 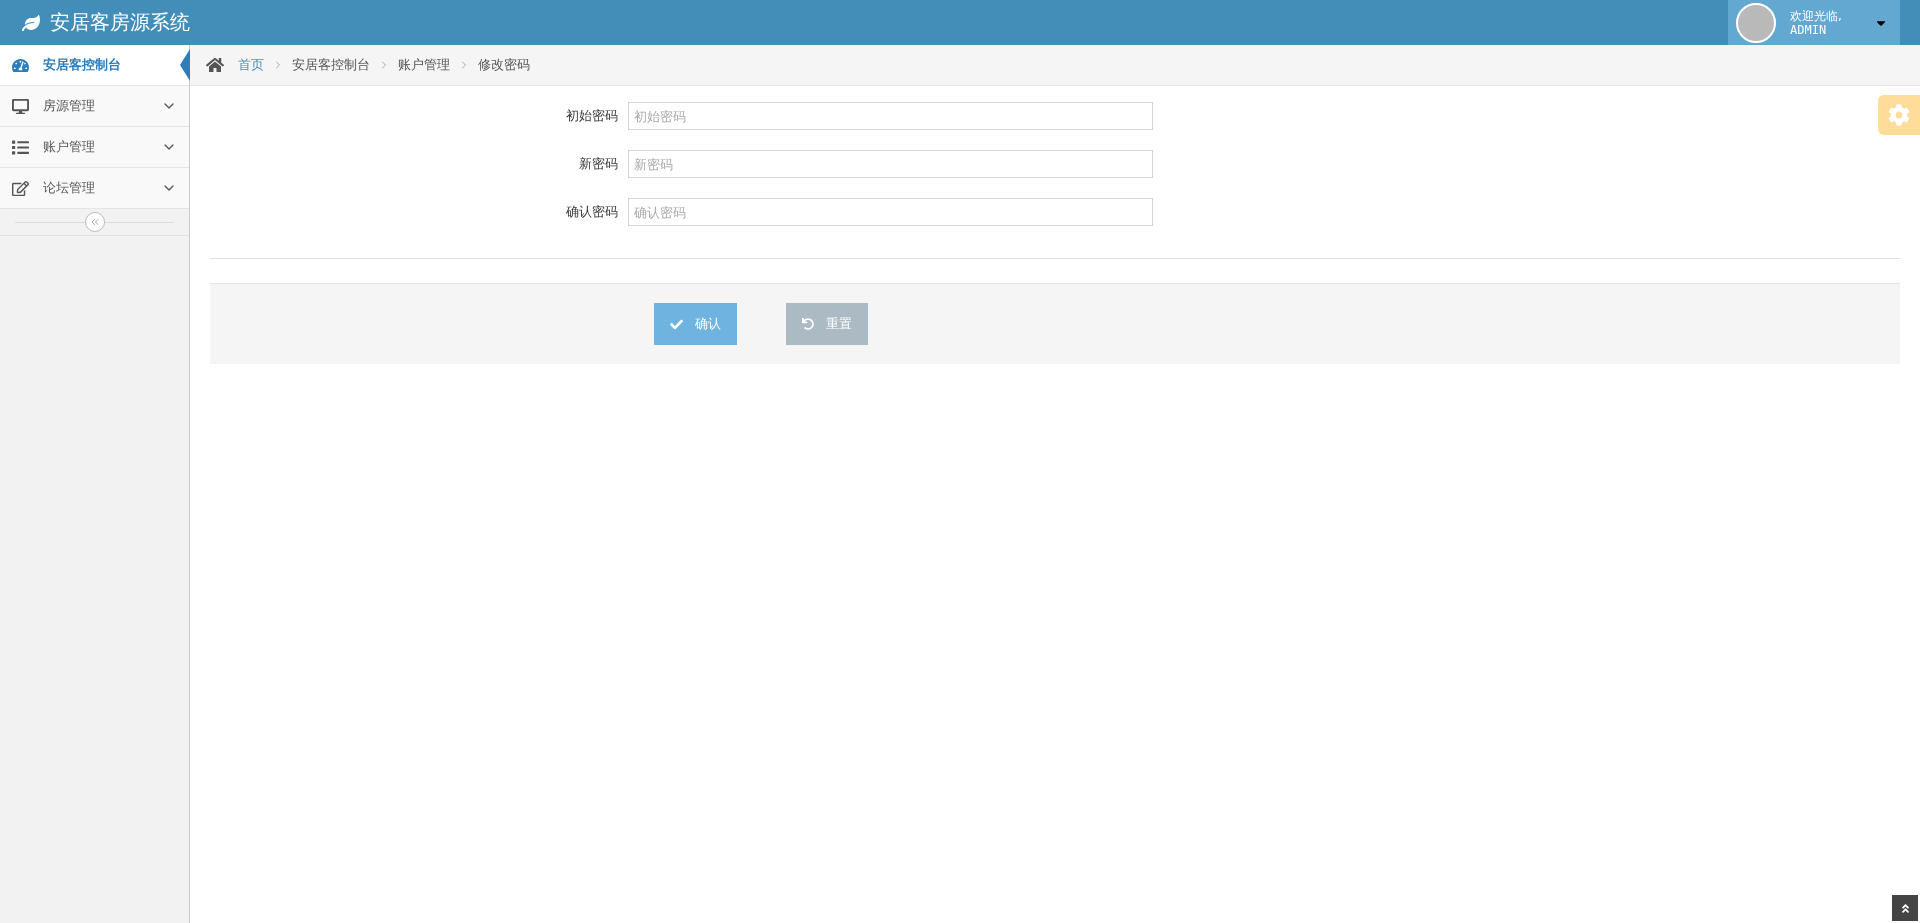 What do you see at coordinates (504, 65) in the screenshot?
I see `breadcrumb-item: 修改密码` at bounding box center [504, 65].